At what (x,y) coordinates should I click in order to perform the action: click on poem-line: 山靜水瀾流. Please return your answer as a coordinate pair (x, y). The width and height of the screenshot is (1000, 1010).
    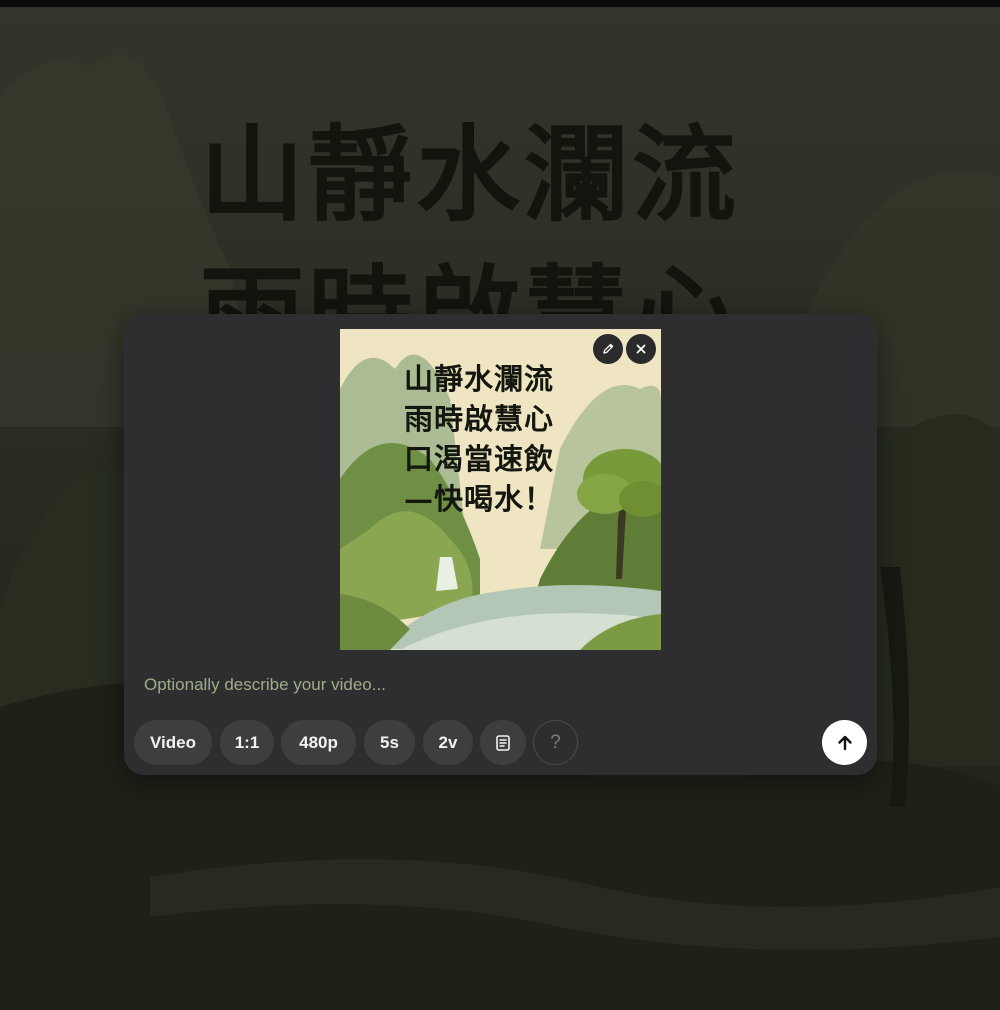
    Looking at the image, I should click on (479, 379).